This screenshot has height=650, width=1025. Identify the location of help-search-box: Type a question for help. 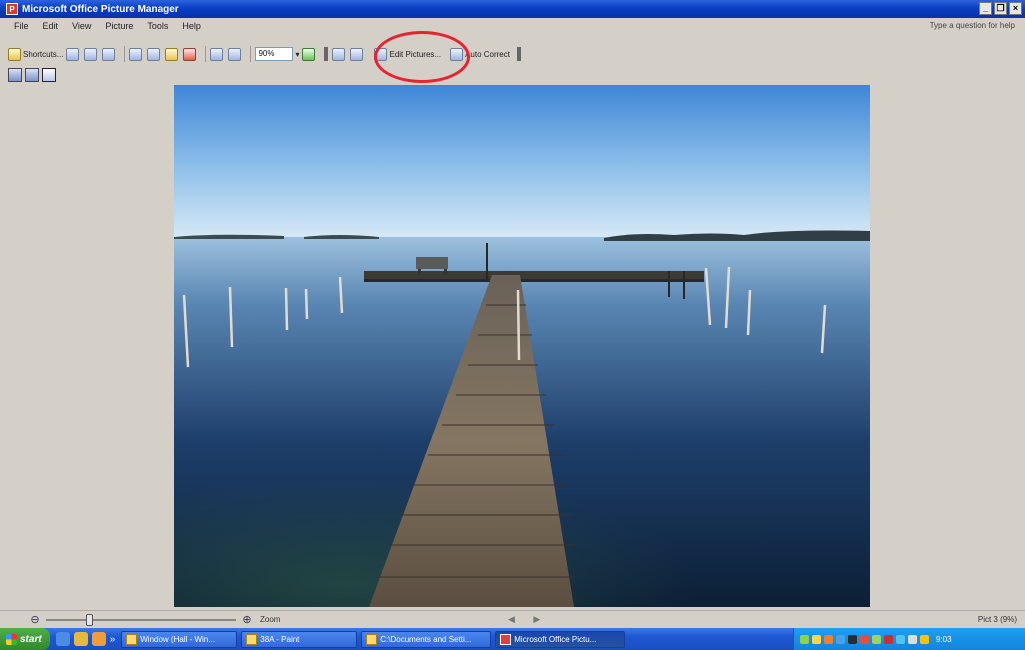
(972, 25).